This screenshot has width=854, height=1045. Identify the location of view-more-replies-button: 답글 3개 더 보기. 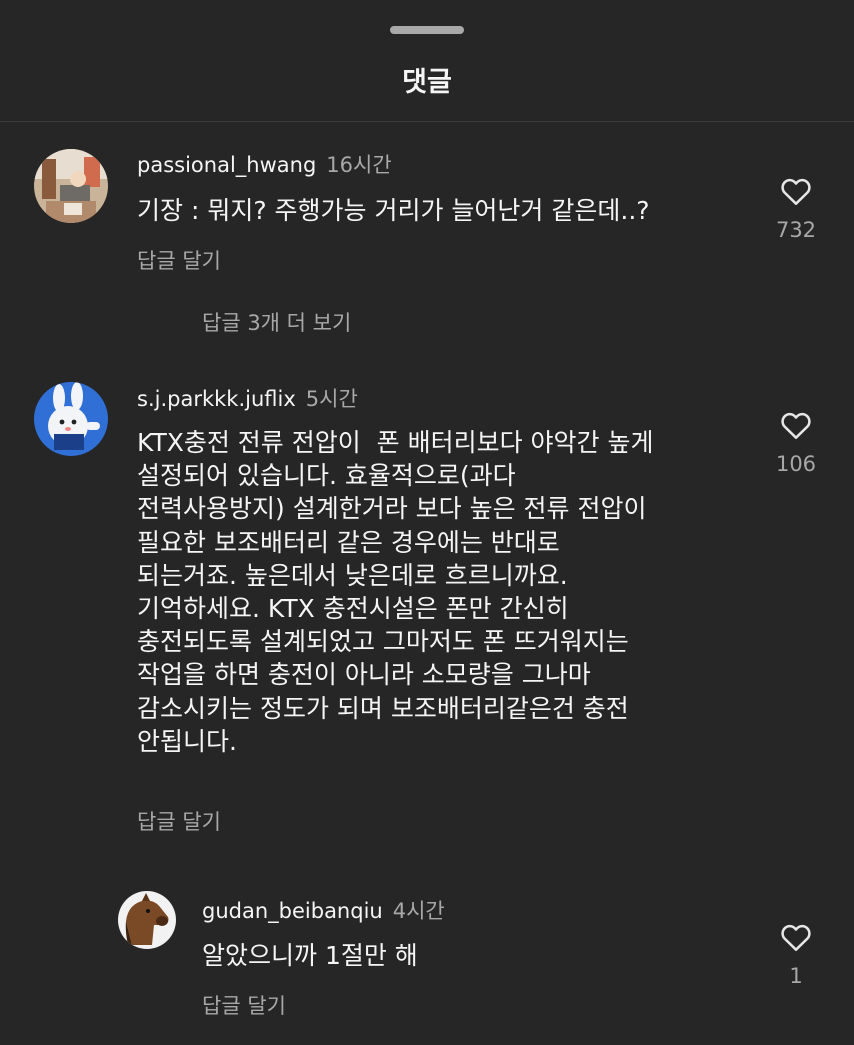
(276, 322).